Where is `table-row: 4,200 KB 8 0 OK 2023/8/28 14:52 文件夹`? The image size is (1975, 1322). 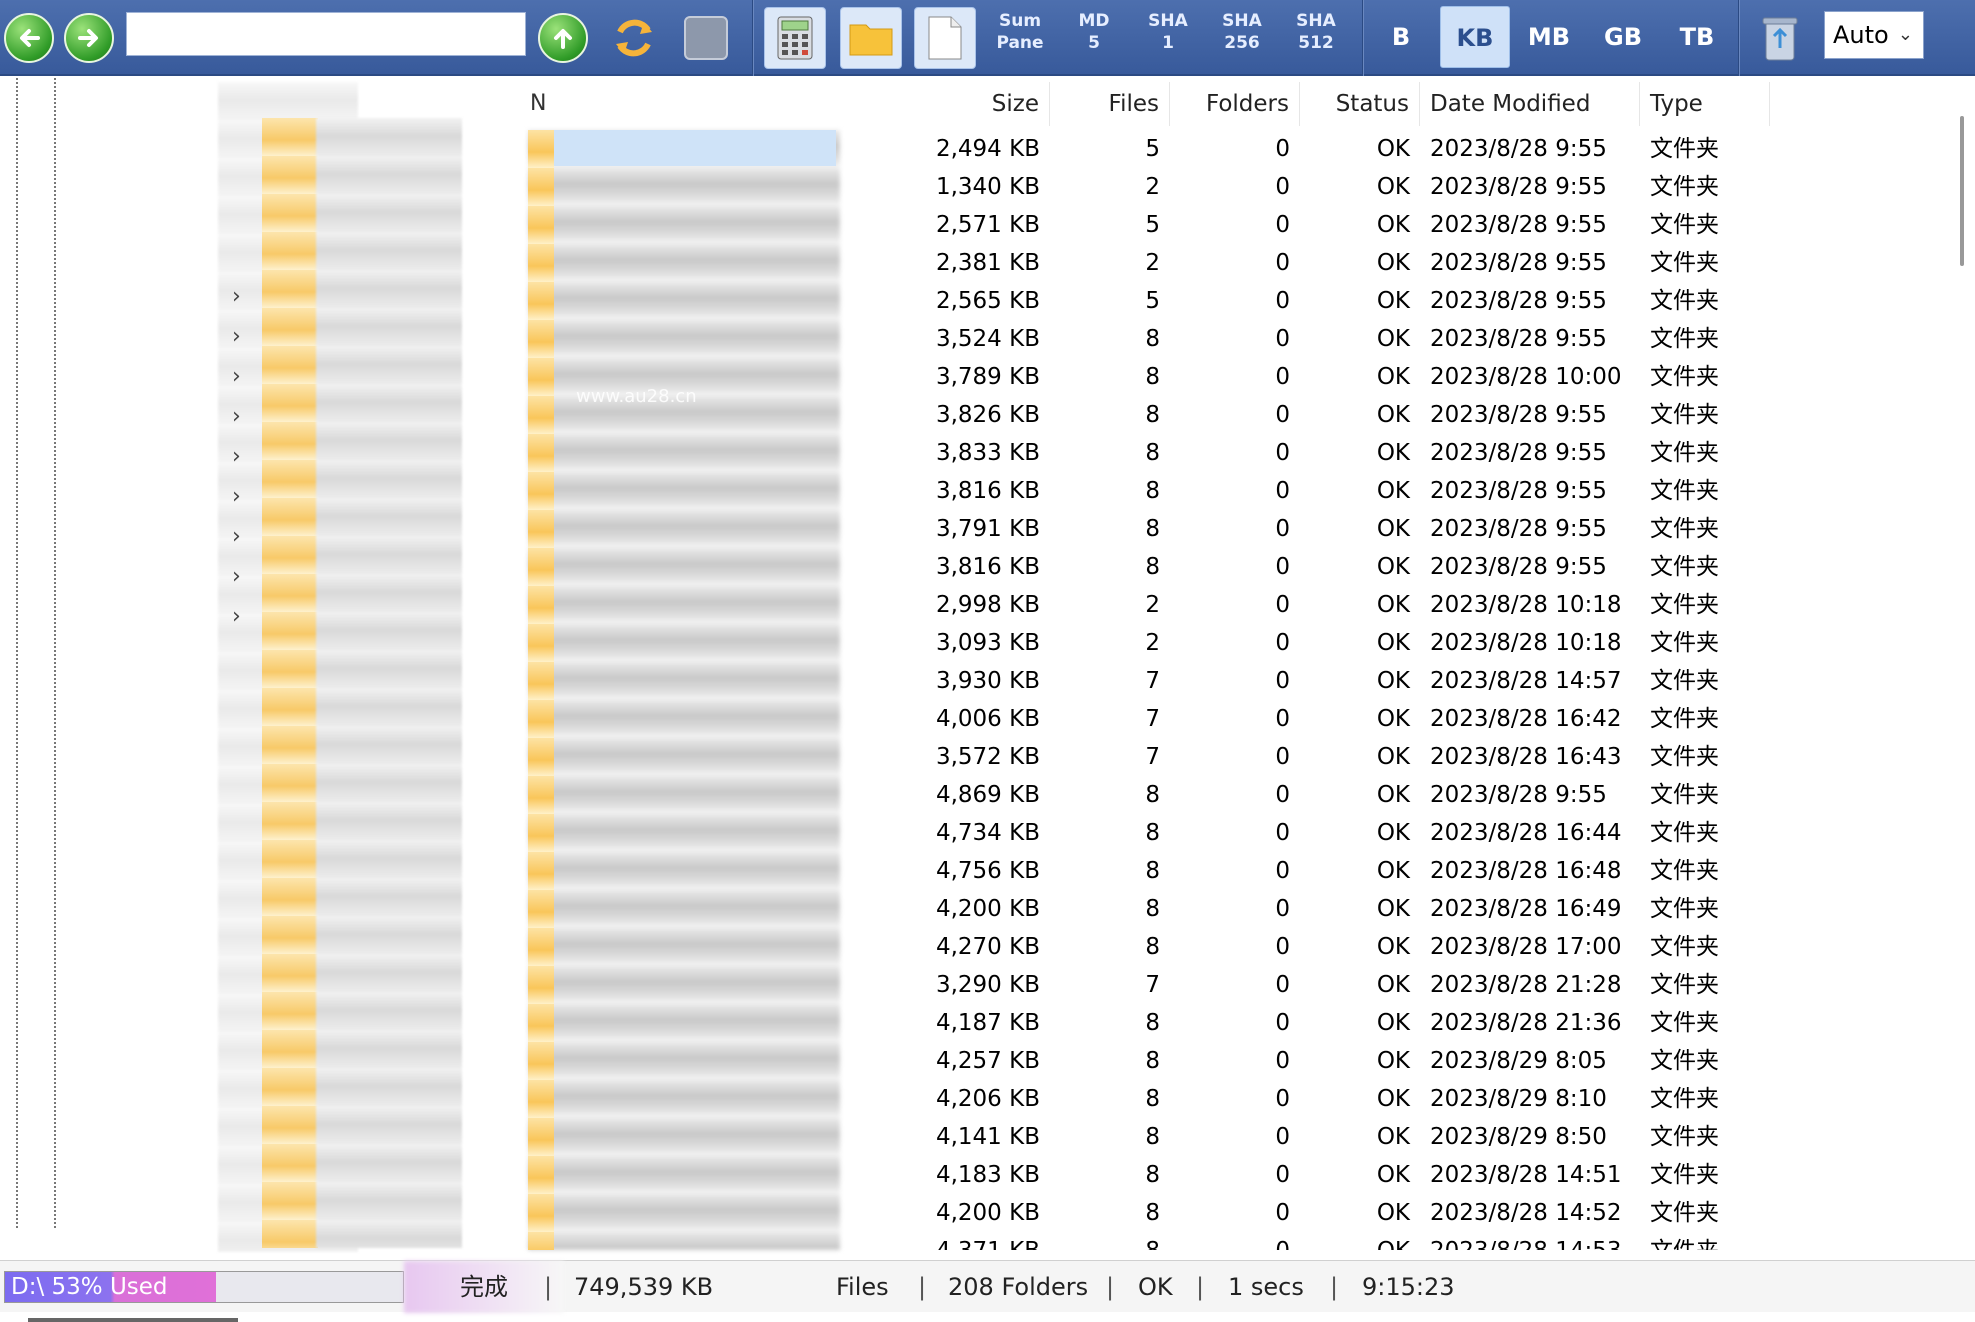
table-row: 4,200 KB 8 0 OK 2023/8/28 14:52 文件夹 is located at coordinates (1305, 1213).